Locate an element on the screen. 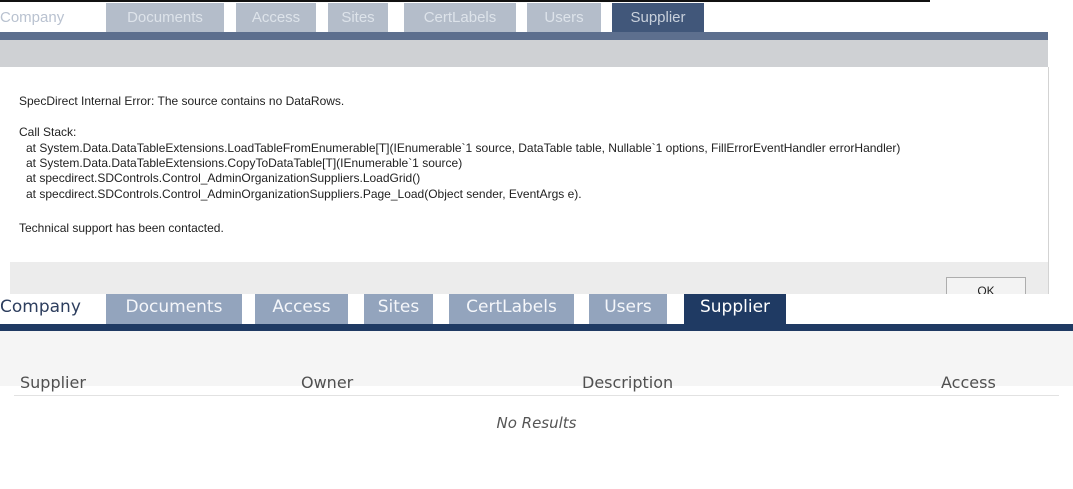 The image size is (1073, 489). call-stack-label: Call Stack: is located at coordinates (48, 132).